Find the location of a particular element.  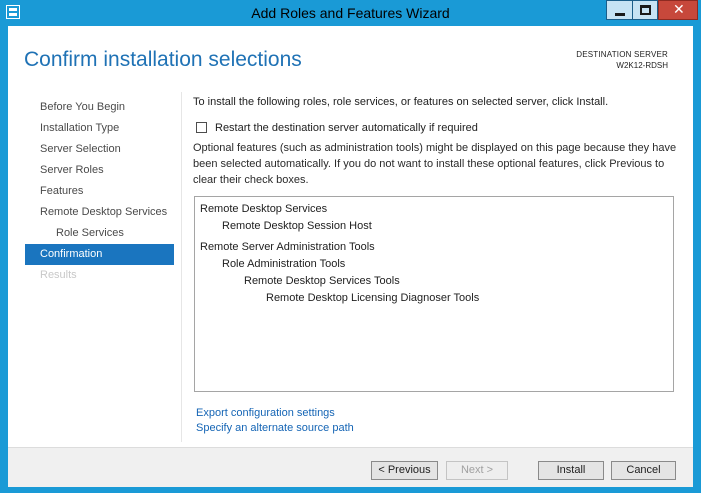

previous-button: < Previous is located at coordinates (404, 470).